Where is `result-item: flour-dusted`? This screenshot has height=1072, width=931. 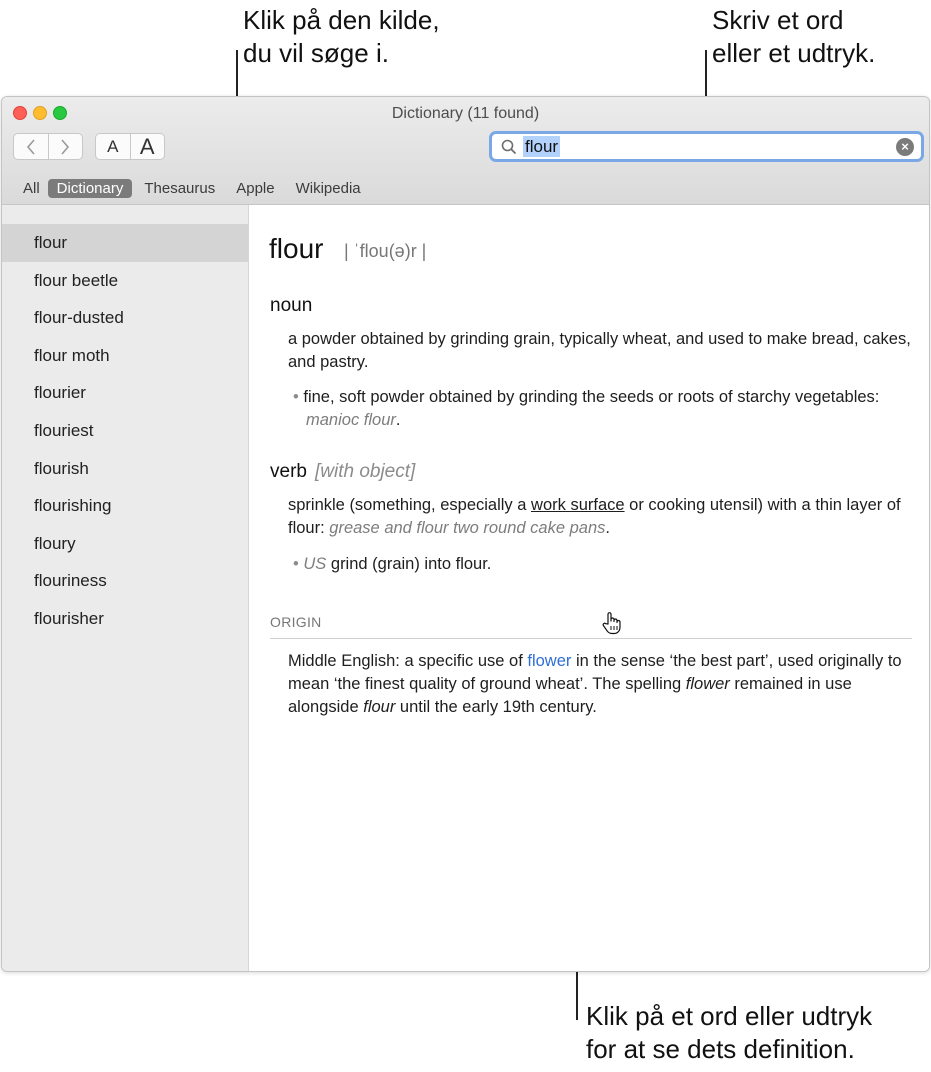 result-item: flour-dusted is located at coordinates (125, 318).